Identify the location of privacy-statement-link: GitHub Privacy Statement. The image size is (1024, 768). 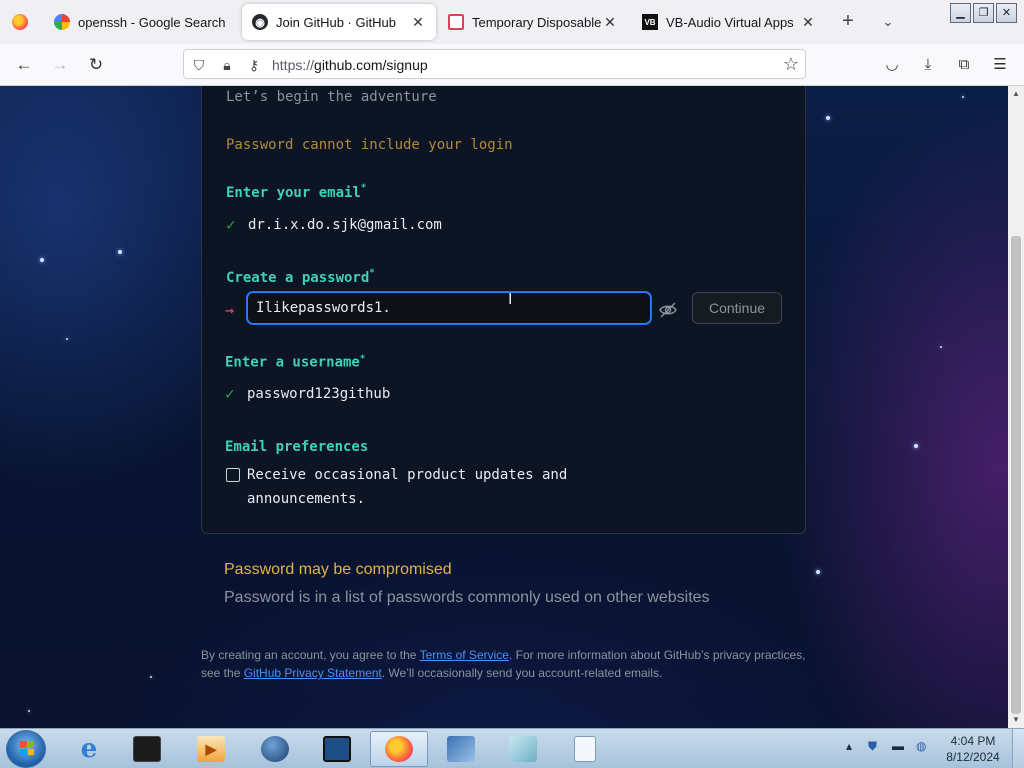
(313, 673).